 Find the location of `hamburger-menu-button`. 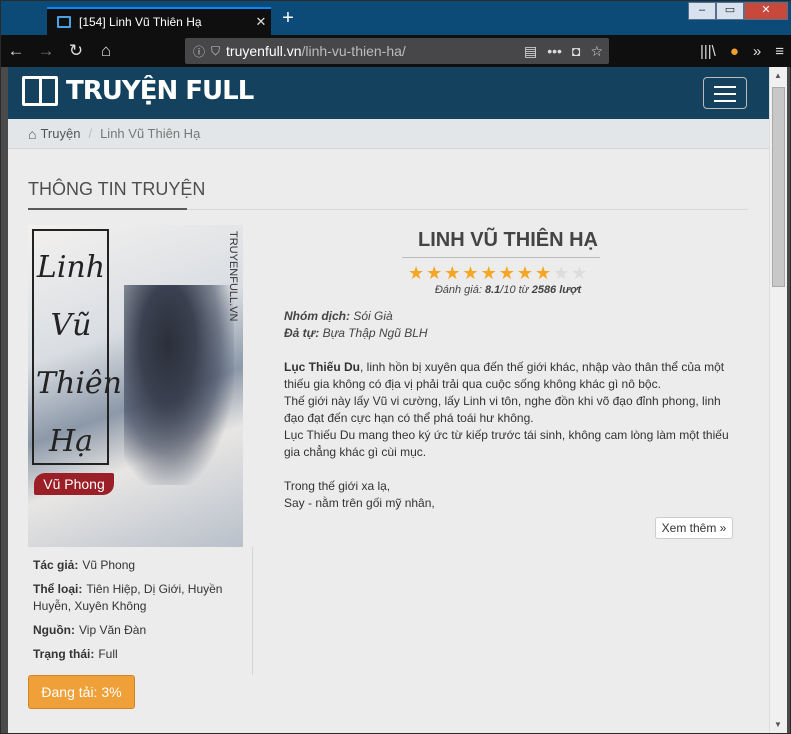

hamburger-menu-button is located at coordinates (725, 93).